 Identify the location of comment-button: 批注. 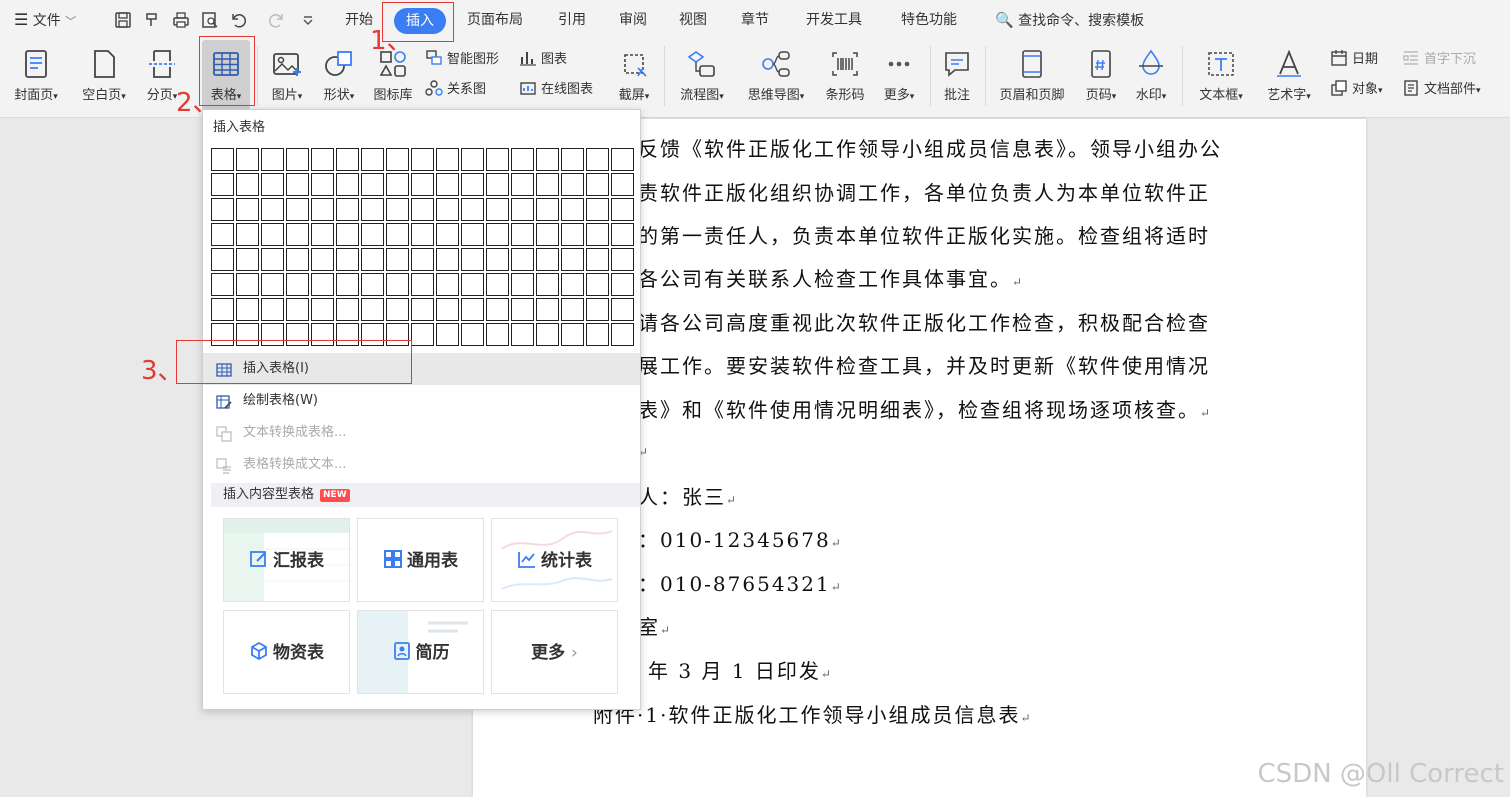
(957, 75).